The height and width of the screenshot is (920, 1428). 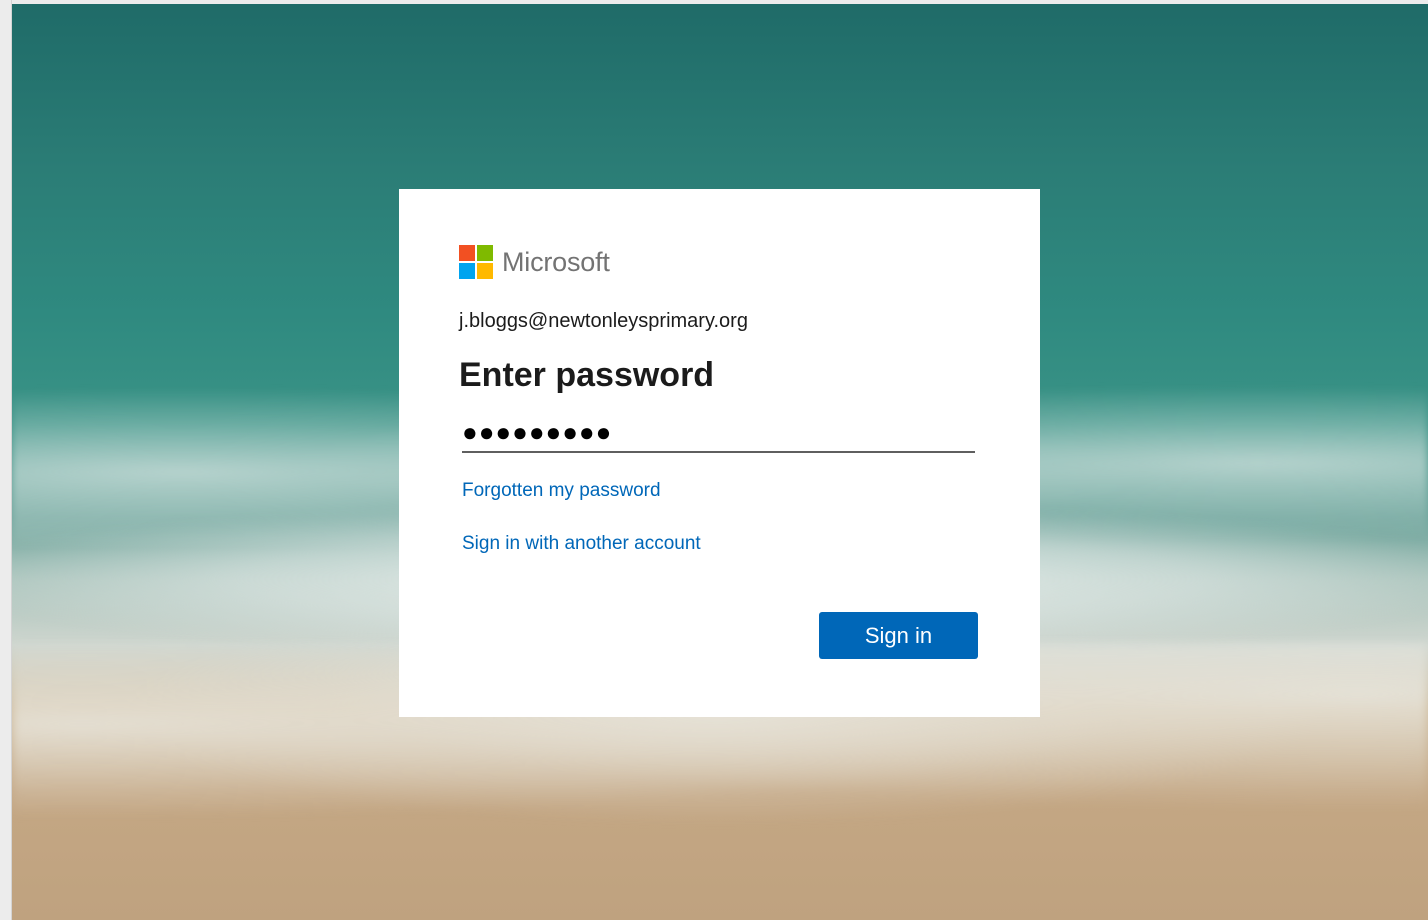 What do you see at coordinates (6, 460) in the screenshot?
I see `window-left-edge` at bounding box center [6, 460].